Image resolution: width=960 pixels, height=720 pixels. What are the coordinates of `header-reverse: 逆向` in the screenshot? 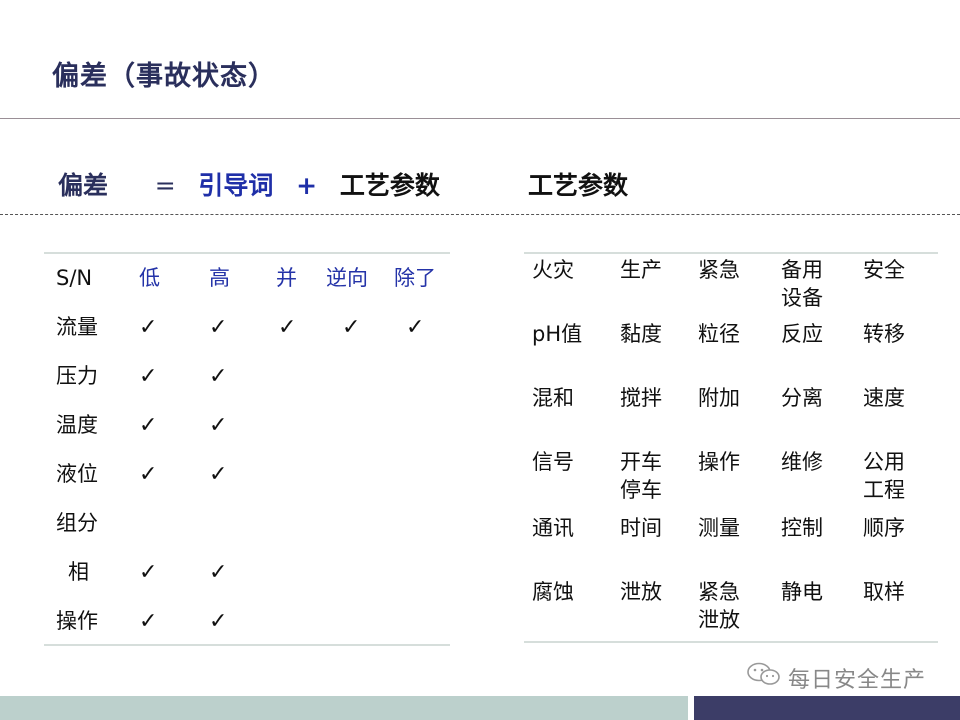 It's located at (347, 278).